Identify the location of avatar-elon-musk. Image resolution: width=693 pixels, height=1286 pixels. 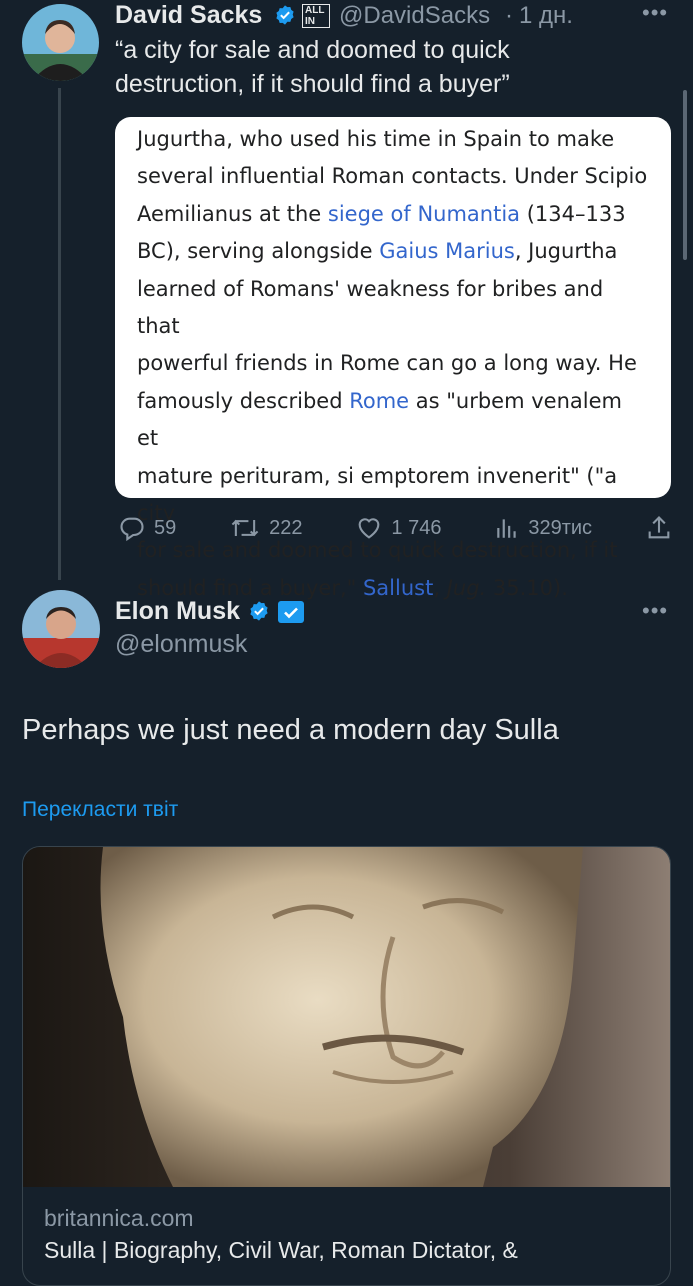
(61, 629).